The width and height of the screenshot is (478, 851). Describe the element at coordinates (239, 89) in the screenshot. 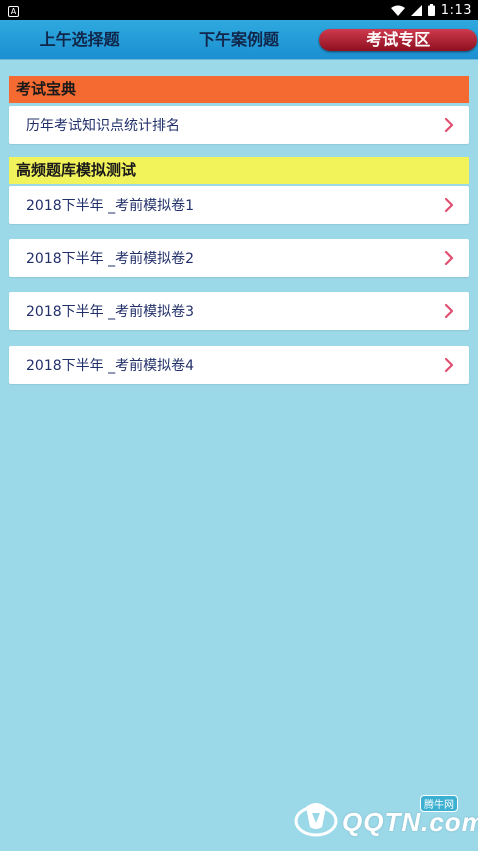

I see `section-header-exam-guide: 考试宝典` at that location.